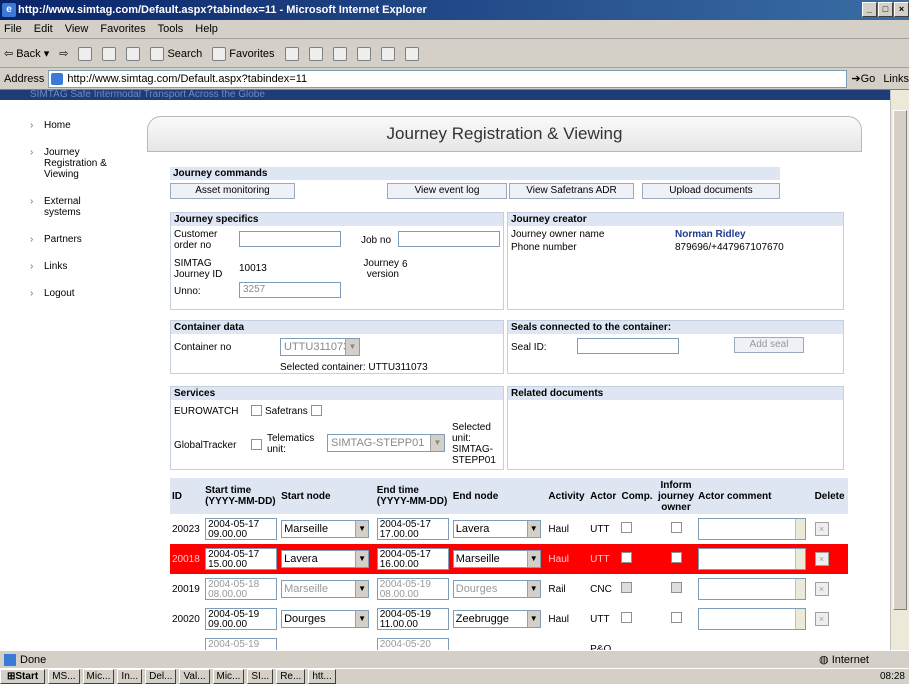 This screenshot has width=909, height=684. I want to click on end-node-select: Dourges ▼, so click(496, 589).